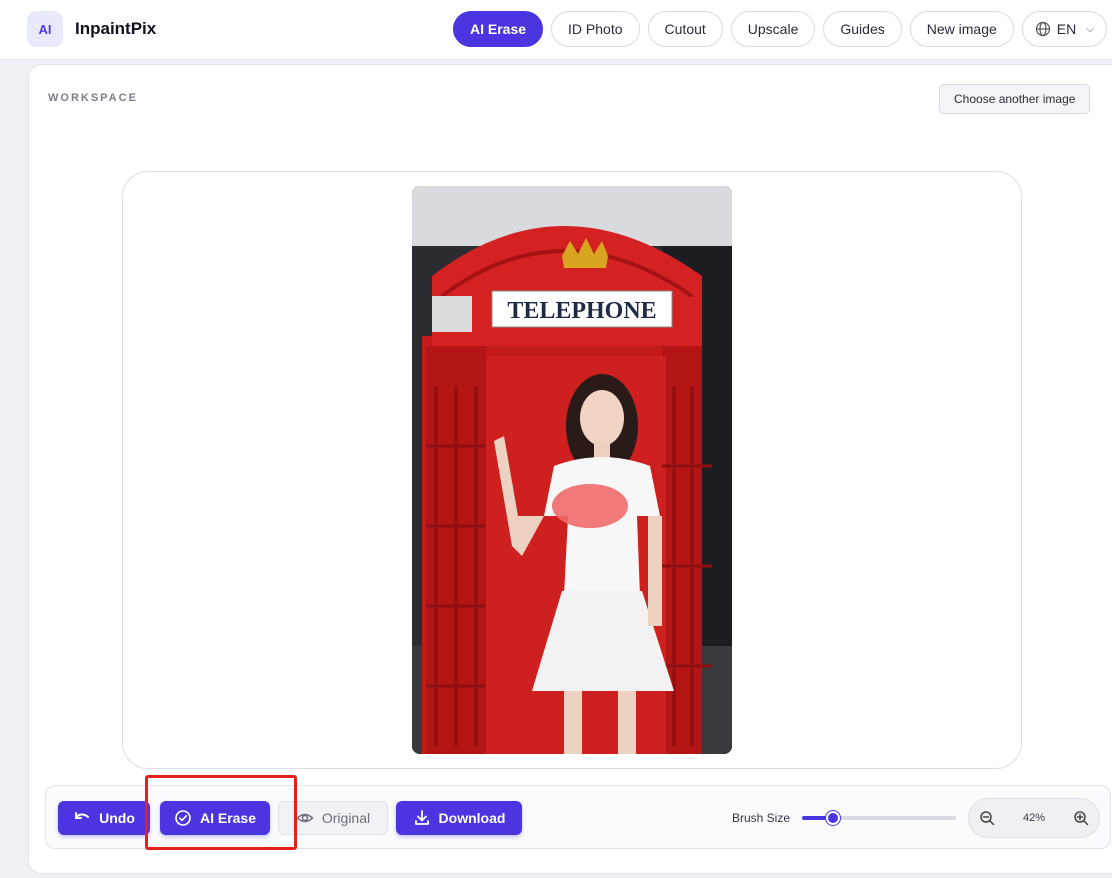 The image size is (1112, 878). What do you see at coordinates (1015, 99) in the screenshot?
I see `choose-another-image-button: Choose another image` at bounding box center [1015, 99].